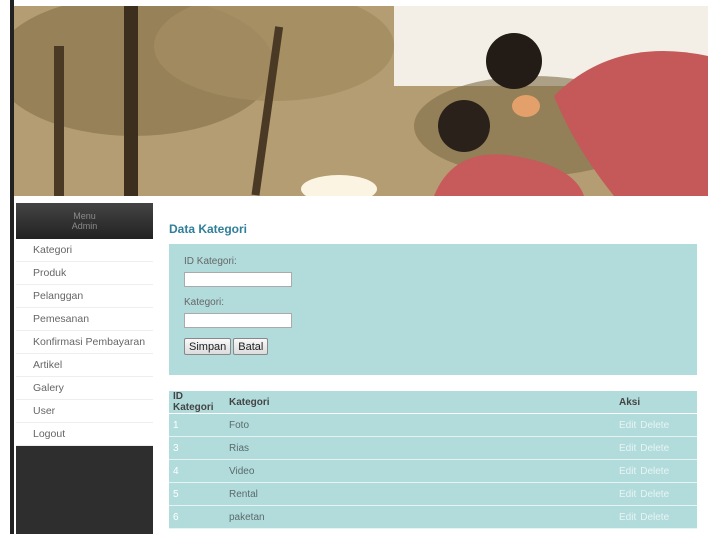  What do you see at coordinates (204, 302) in the screenshot?
I see `kategori-label: Kategori:` at bounding box center [204, 302].